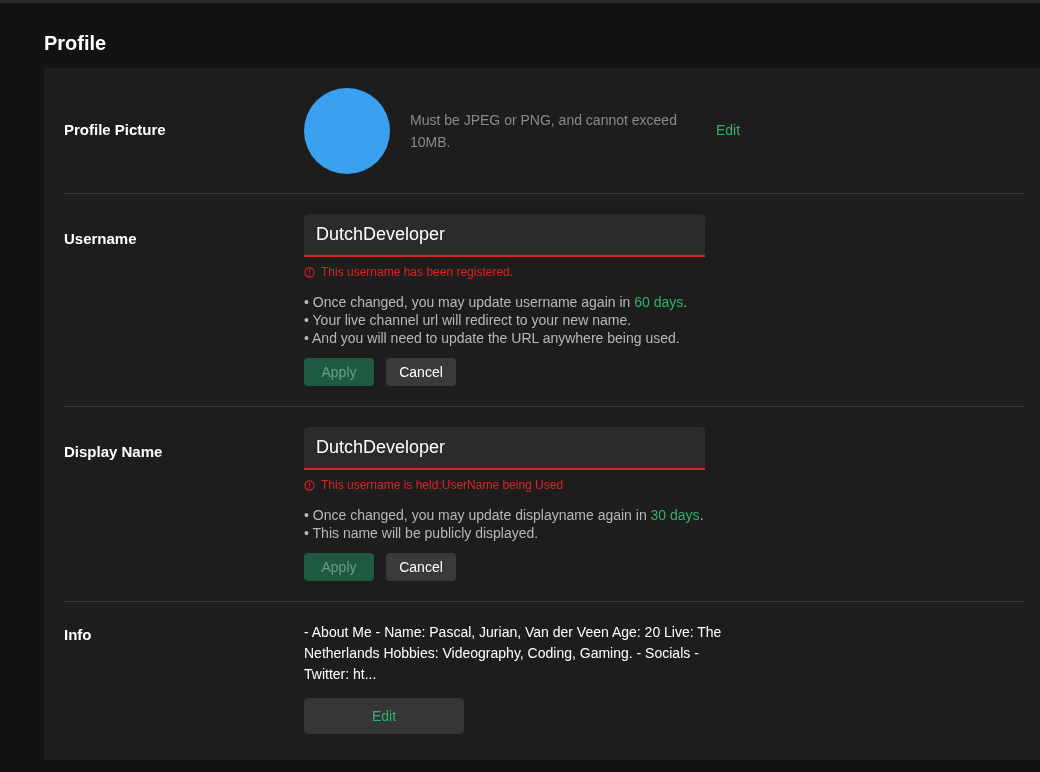 This screenshot has width=1040, height=772. Describe the element at coordinates (114, 452) in the screenshot. I see `field-label: Display Name` at that location.